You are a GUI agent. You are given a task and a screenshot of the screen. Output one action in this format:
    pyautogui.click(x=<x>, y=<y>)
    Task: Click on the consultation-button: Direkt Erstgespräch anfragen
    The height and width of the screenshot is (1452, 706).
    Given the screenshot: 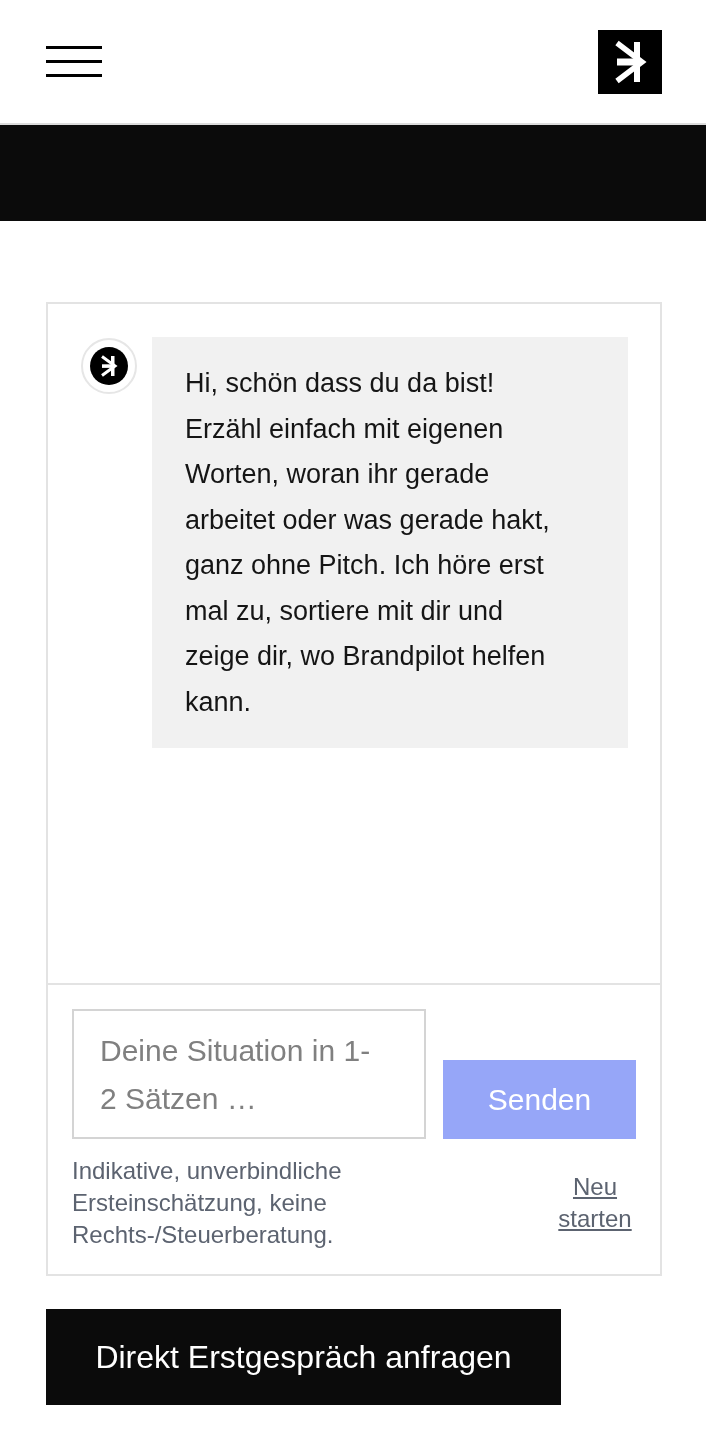 What is the action you would take?
    pyautogui.click(x=303, y=1357)
    